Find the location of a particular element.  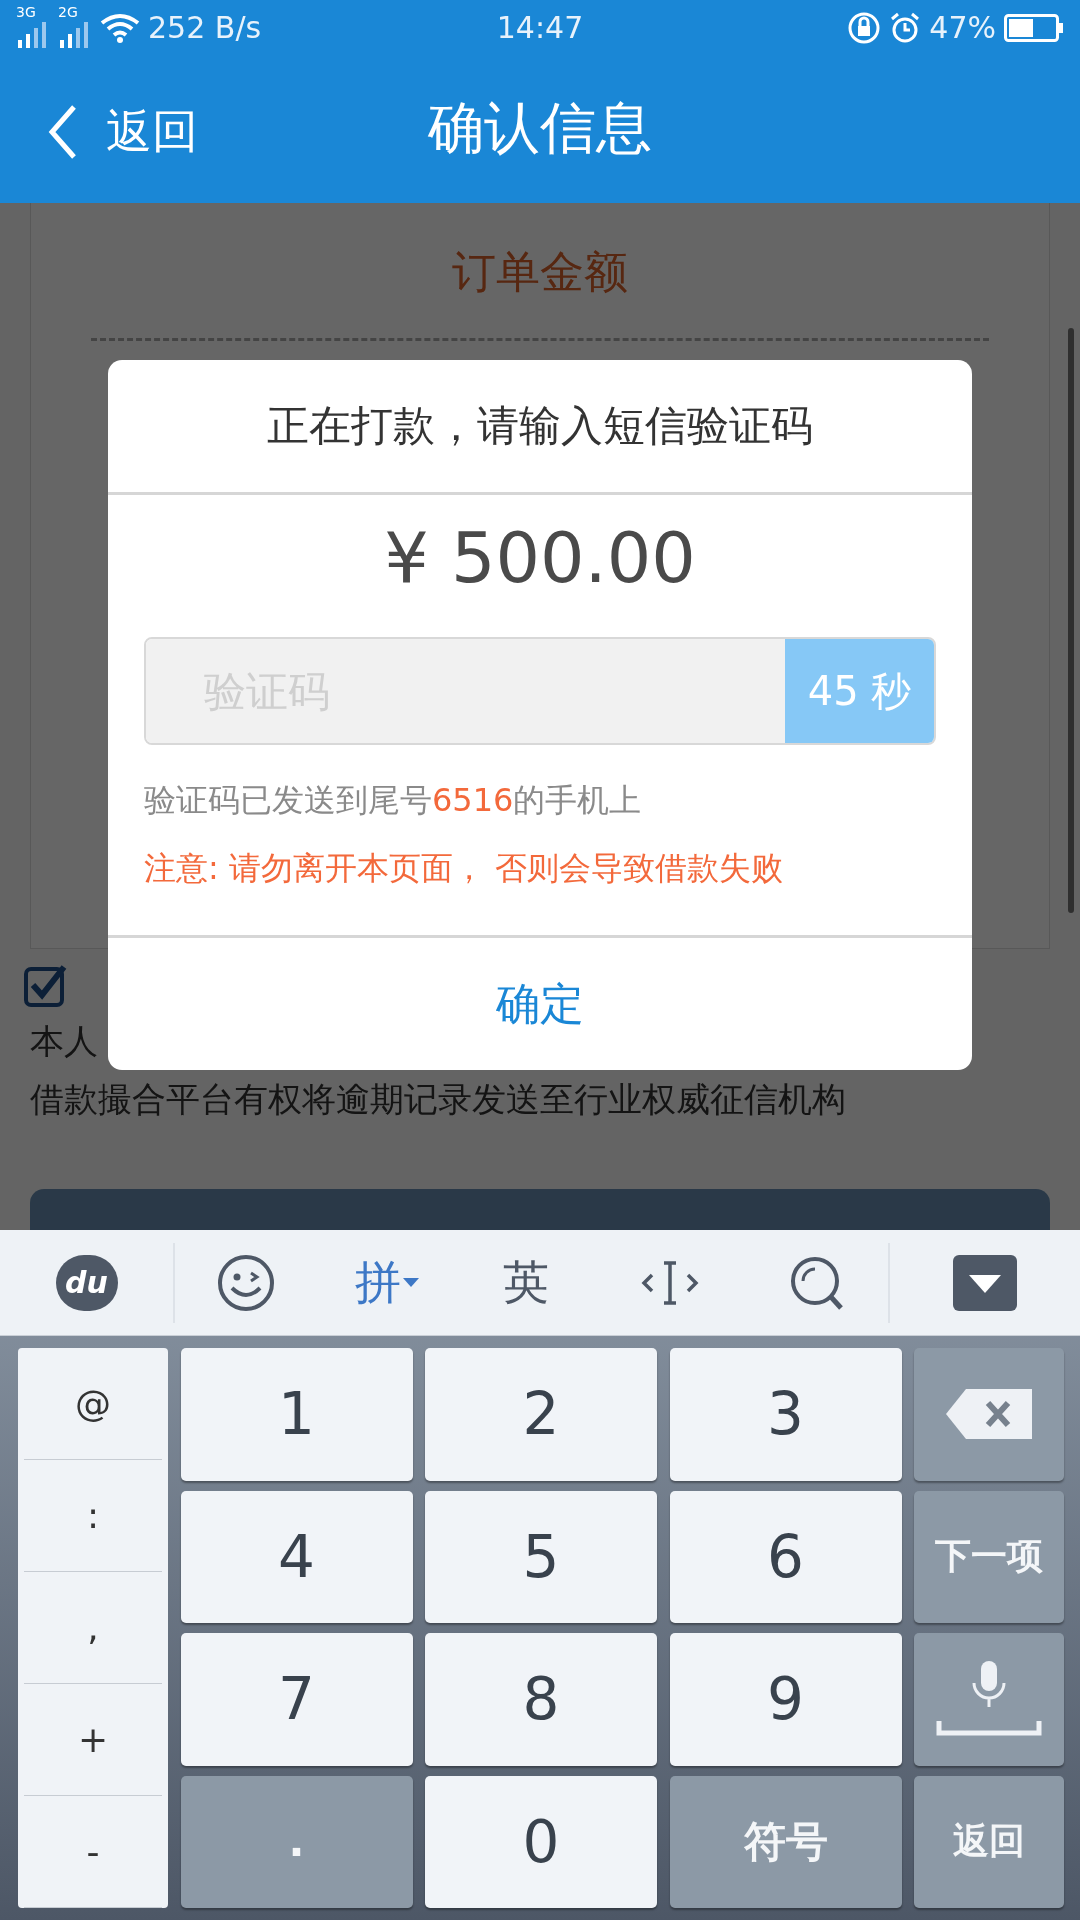

back-chevron-icon is located at coordinates (63, 132).